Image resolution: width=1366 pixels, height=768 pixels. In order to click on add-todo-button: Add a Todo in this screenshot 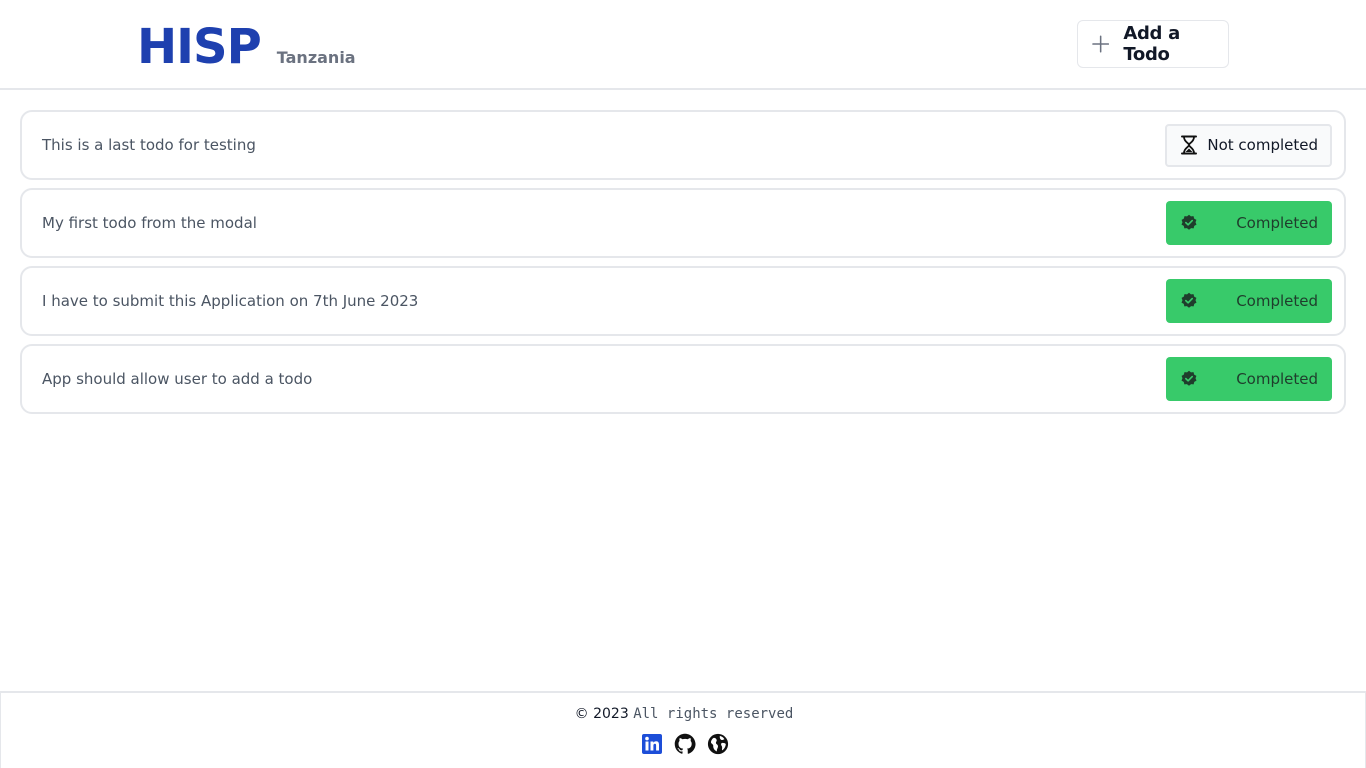, I will do `click(1153, 44)`.